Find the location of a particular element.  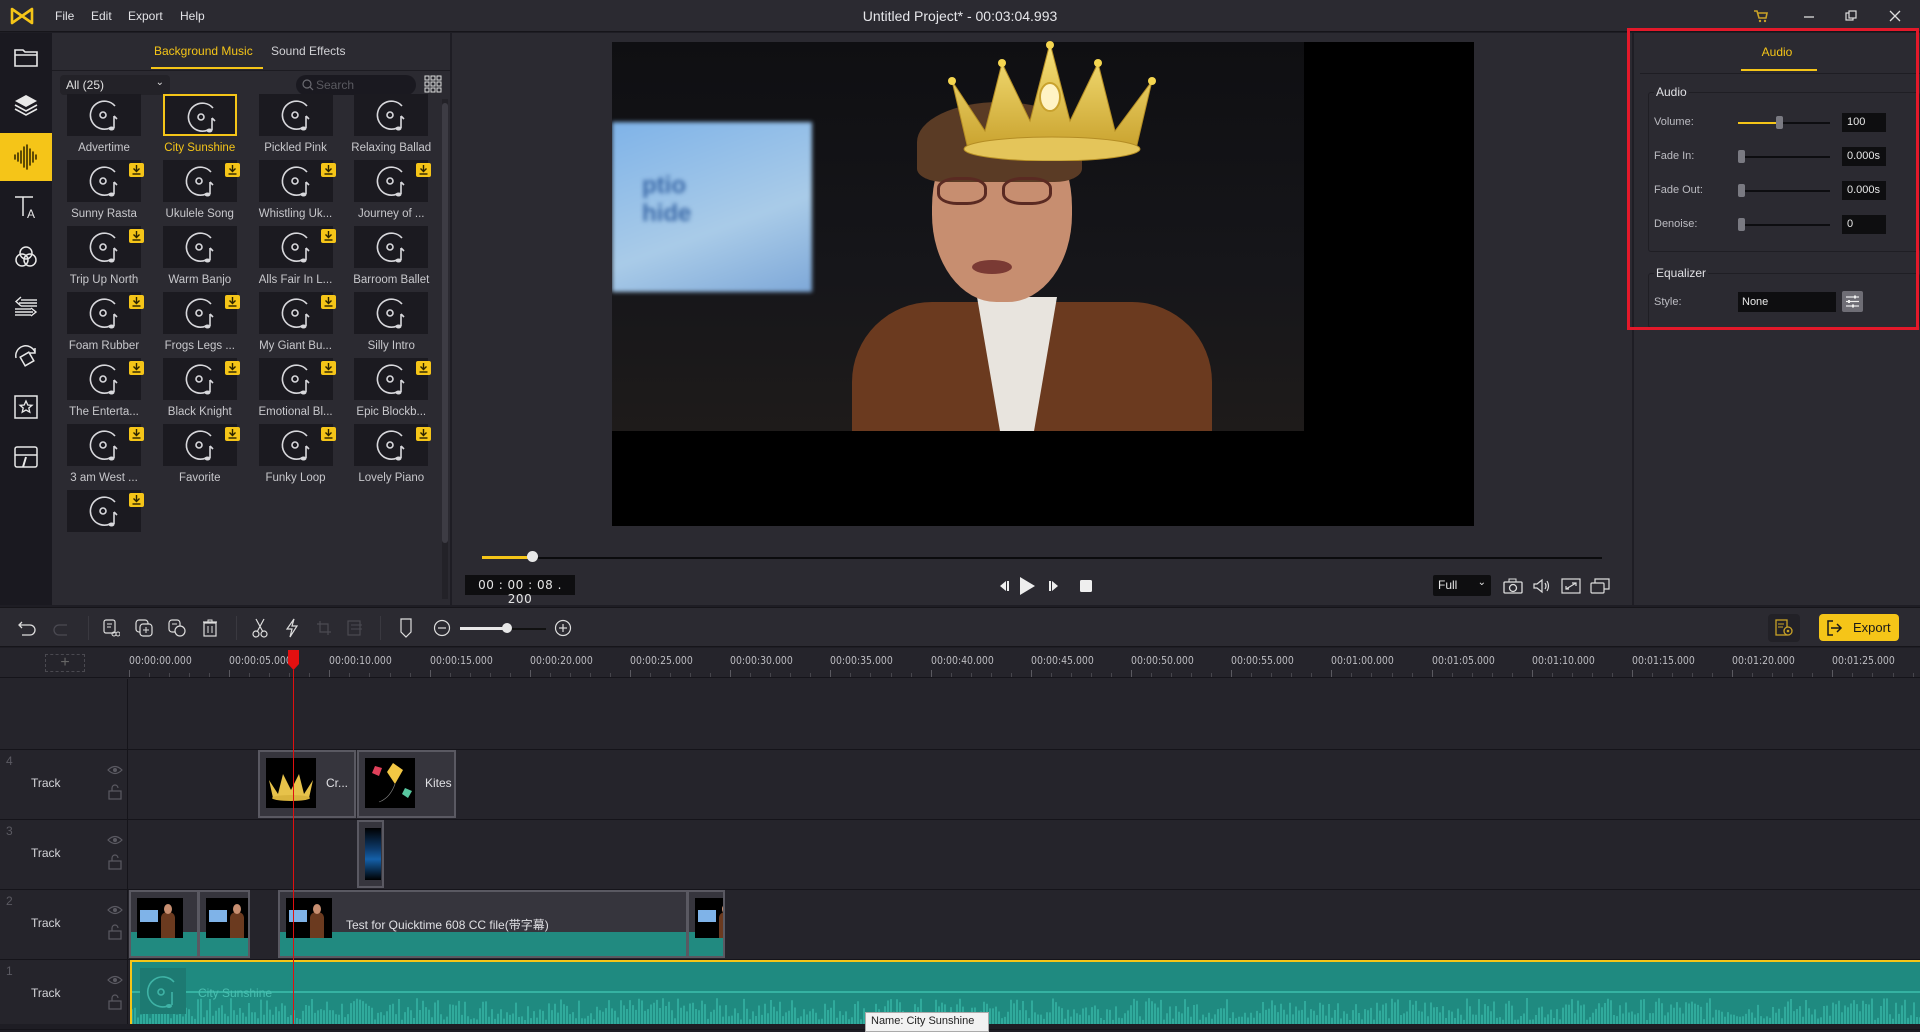

eq-settings-button is located at coordinates (1852, 301).